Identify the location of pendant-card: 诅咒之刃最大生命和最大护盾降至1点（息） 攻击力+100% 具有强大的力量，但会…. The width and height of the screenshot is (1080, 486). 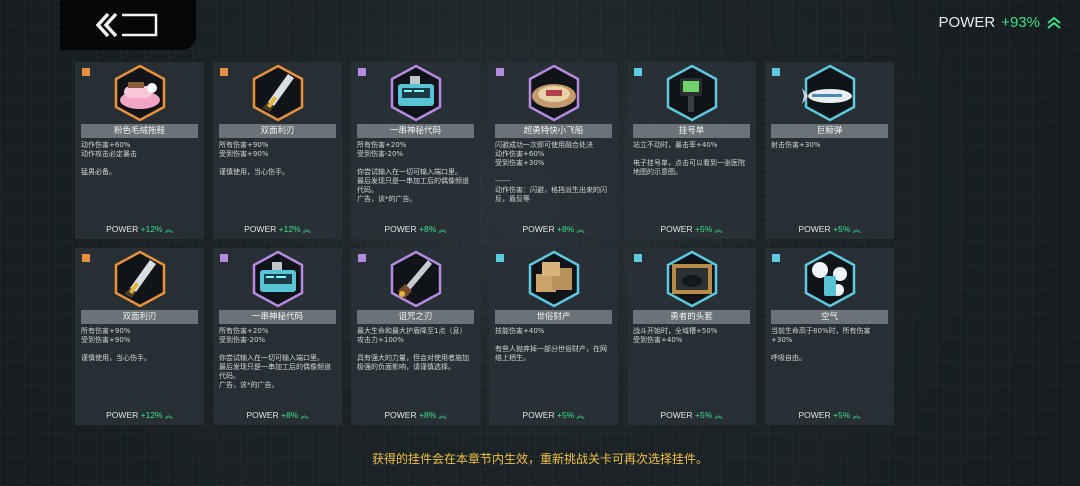
(415, 336).